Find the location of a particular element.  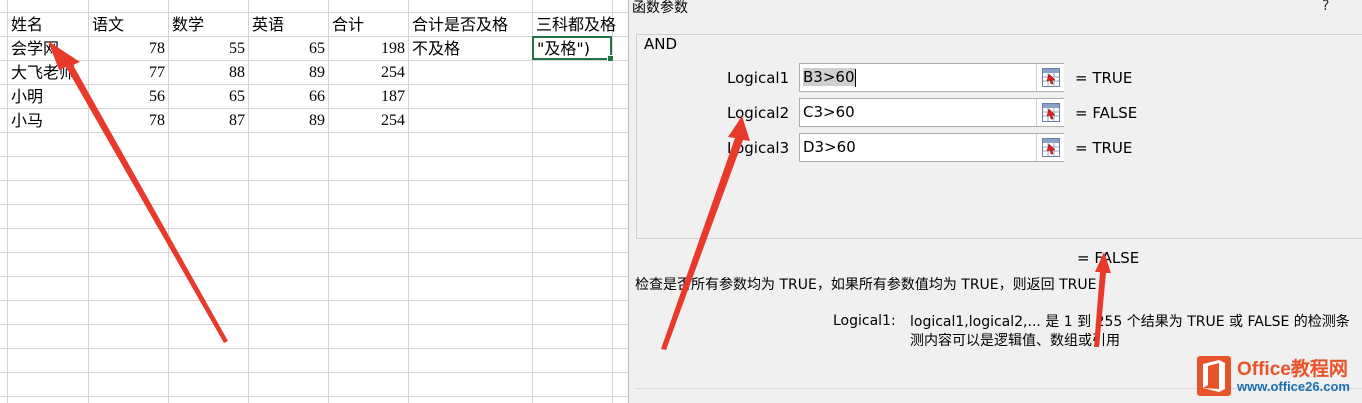

logical2-result: = FALSE is located at coordinates (1106, 113).